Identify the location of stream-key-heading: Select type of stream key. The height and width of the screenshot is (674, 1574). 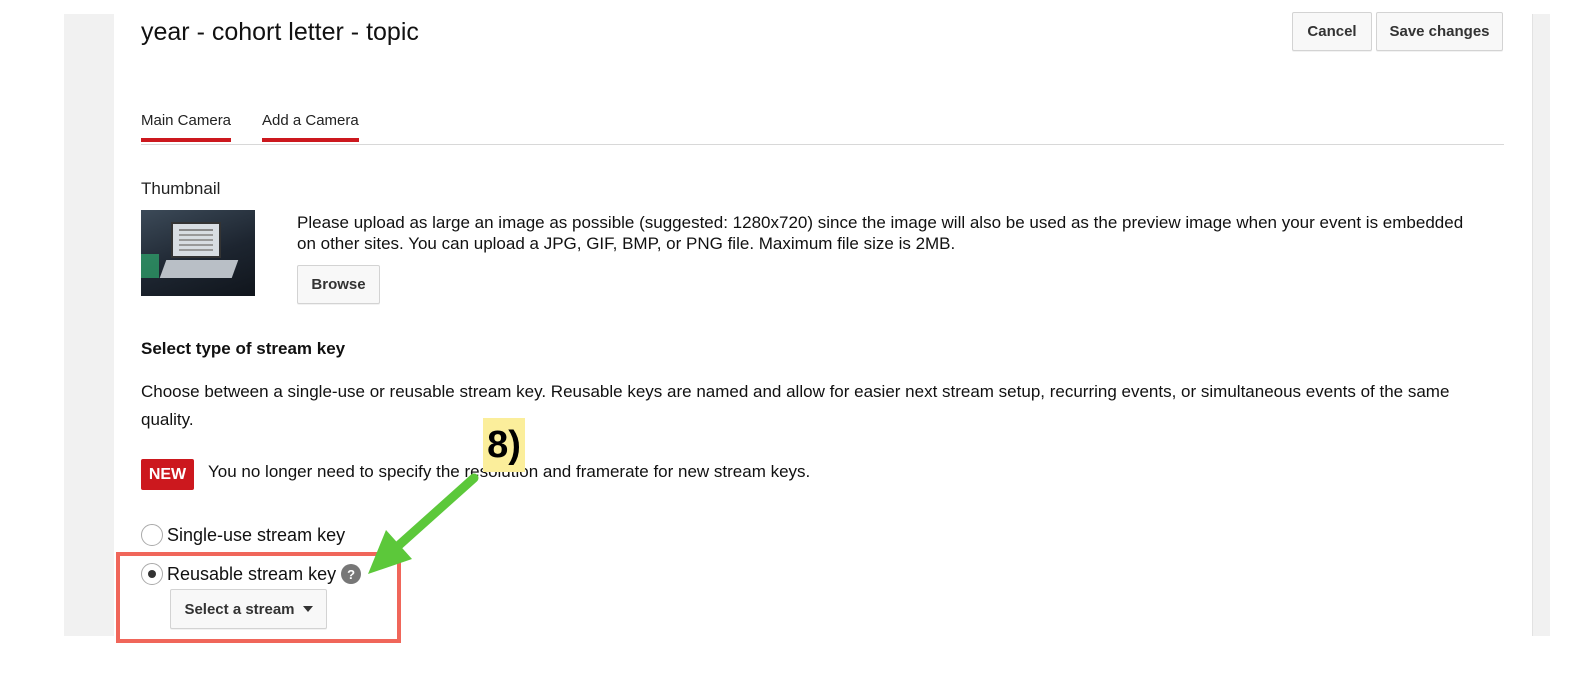
(243, 348).